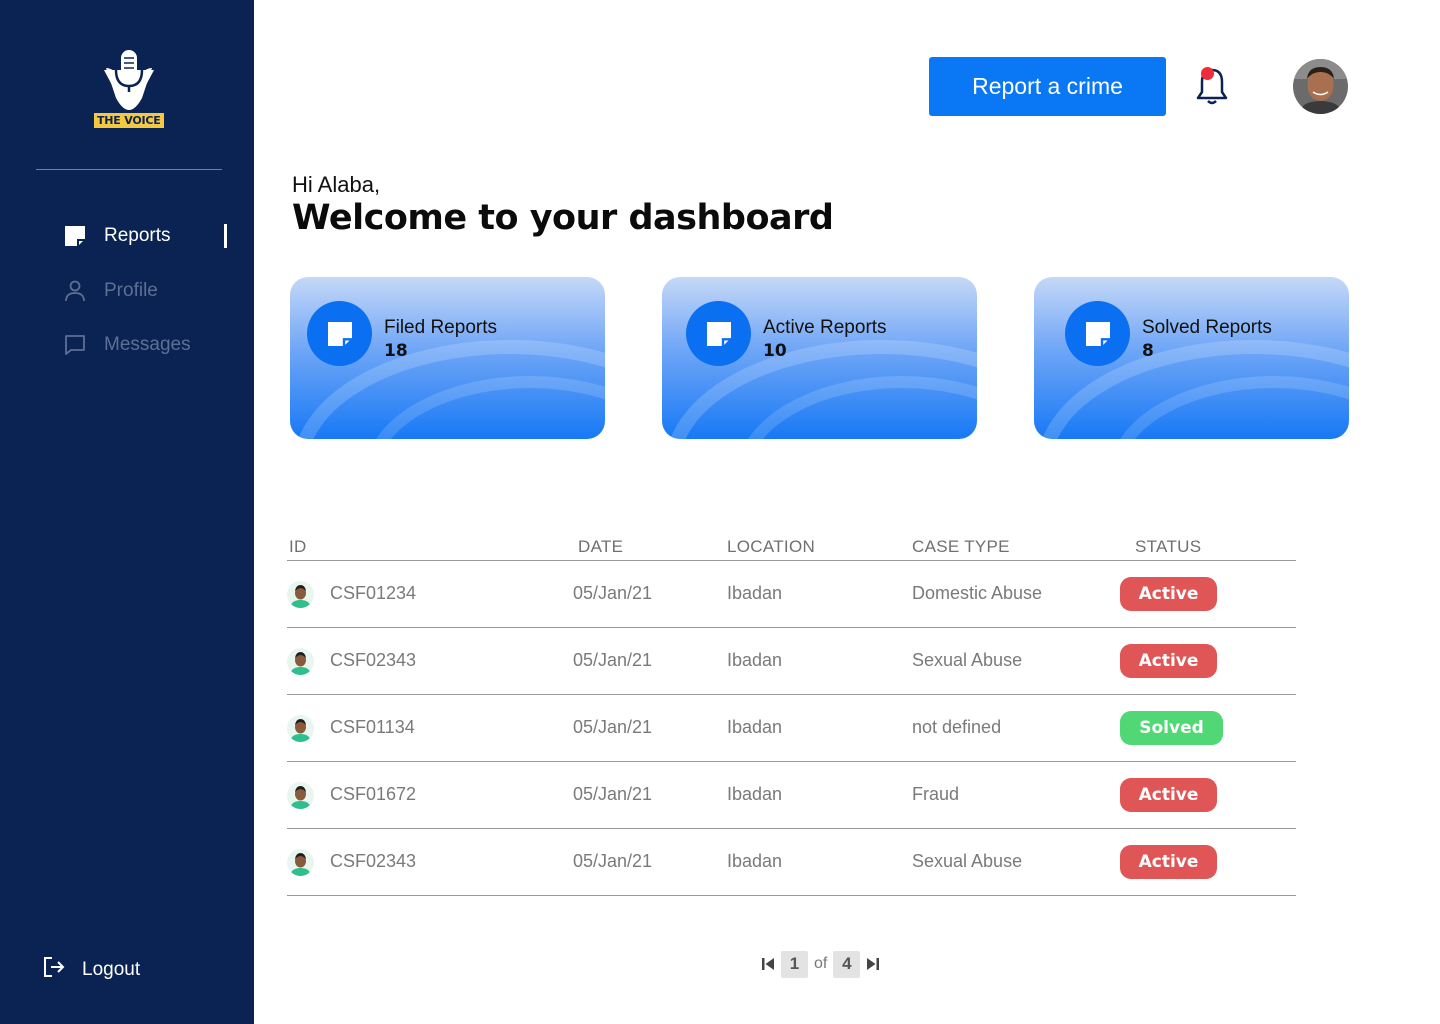  I want to click on active-nav-indicator, so click(225, 236).